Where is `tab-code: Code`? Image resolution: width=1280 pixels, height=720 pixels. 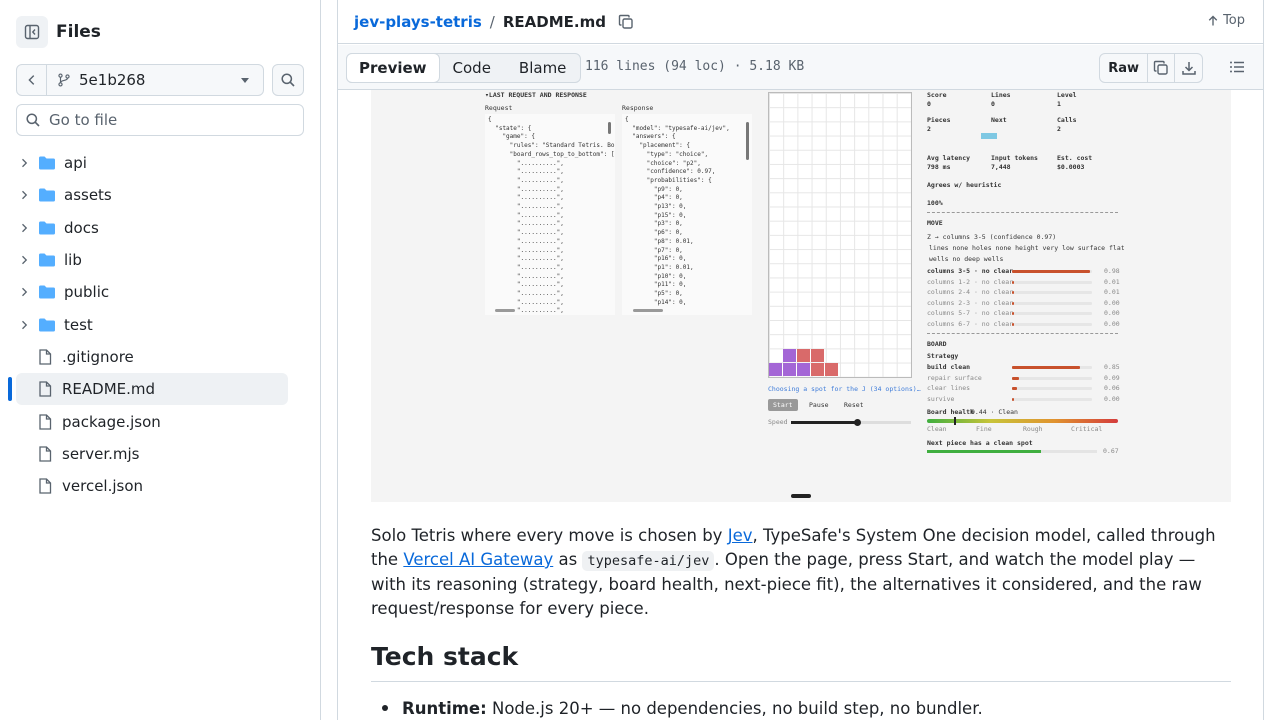
tab-code: Code is located at coordinates (472, 68).